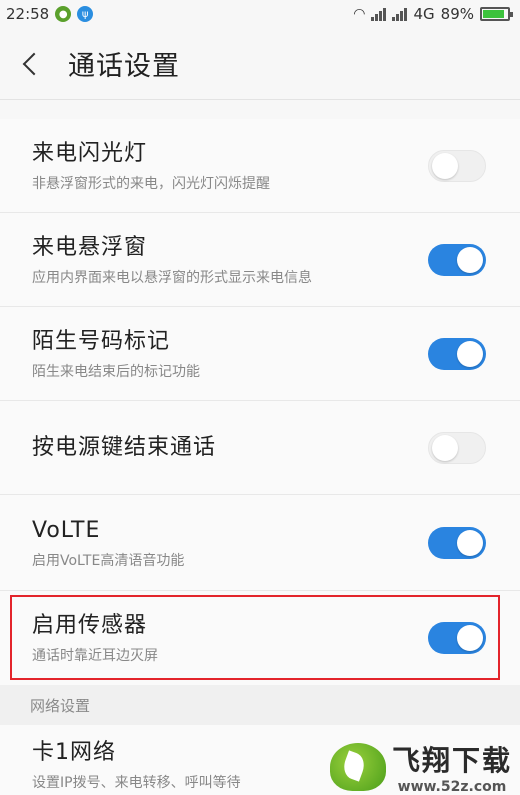 Image resolution: width=520 pixels, height=795 pixels. I want to click on setting-item-flash: 来电闪光灯 非悬浮窗形式的来电，闪光灯闪烁提醒, so click(260, 166).